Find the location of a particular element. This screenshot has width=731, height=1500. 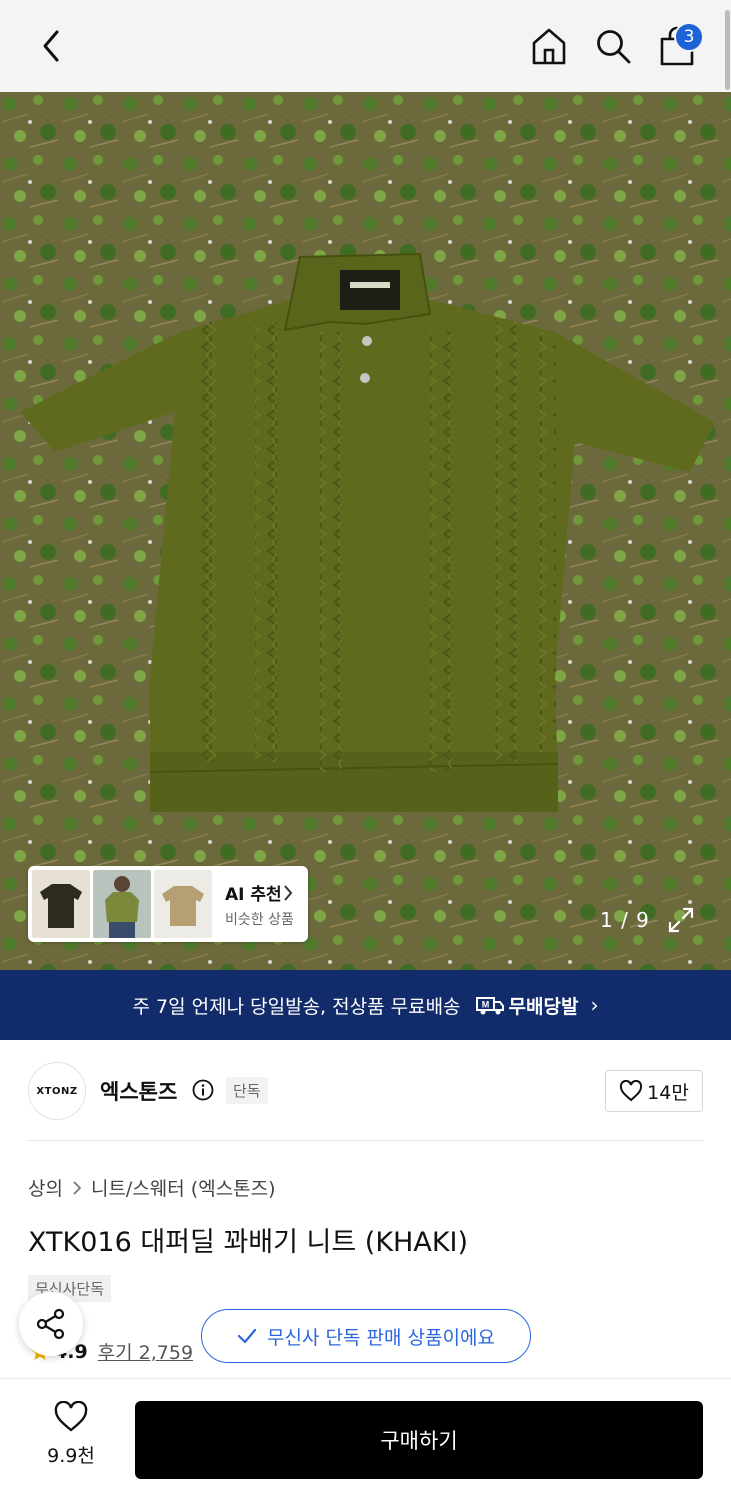

buy-button: 구매하기 is located at coordinates (419, 1440).